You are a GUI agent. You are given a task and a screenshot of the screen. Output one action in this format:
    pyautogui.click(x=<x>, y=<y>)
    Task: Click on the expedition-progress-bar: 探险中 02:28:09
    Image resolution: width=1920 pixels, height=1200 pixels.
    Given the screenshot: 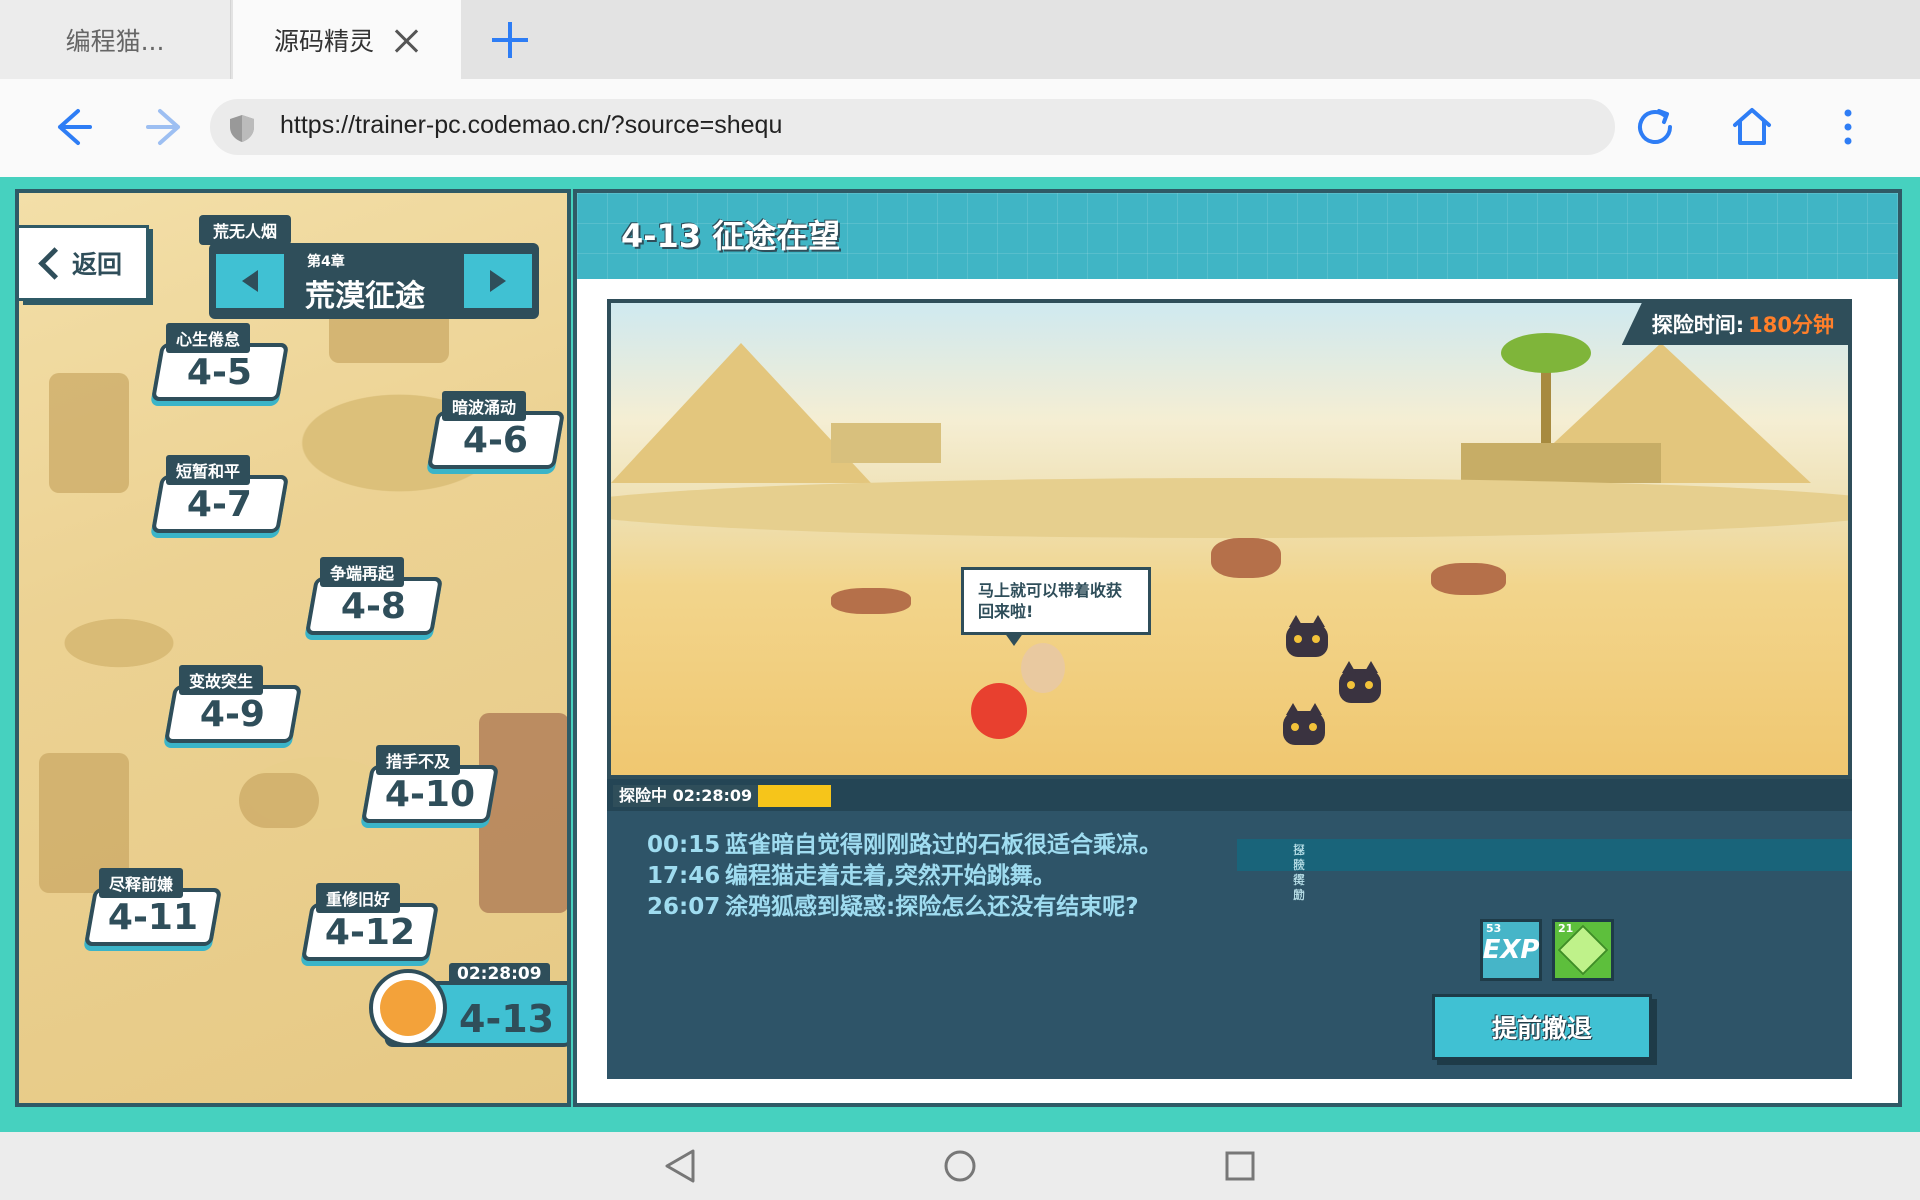 What is the action you would take?
    pyautogui.click(x=722, y=796)
    